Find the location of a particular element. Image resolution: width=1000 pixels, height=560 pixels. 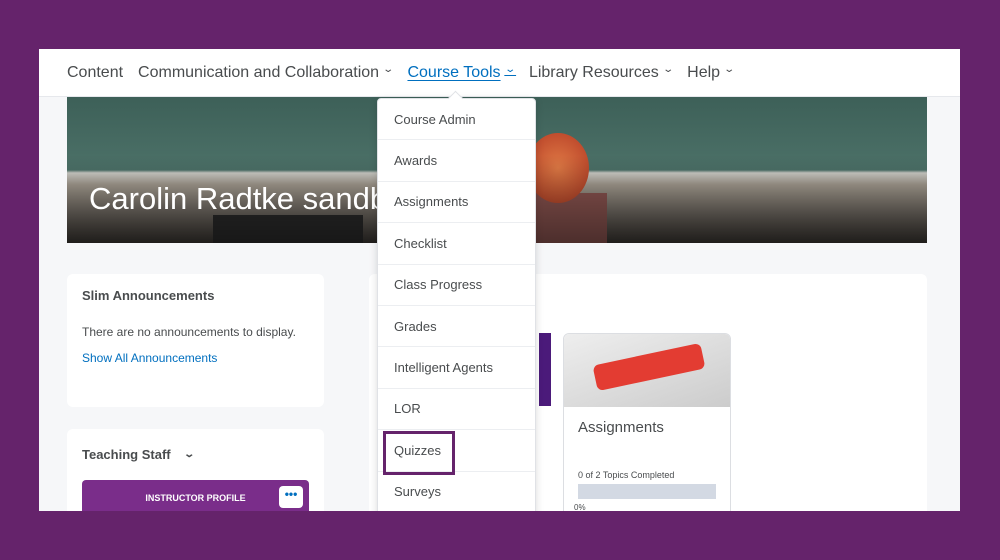

menu-item-intelligent-agents: Intelligent Agents is located at coordinates (456, 368).